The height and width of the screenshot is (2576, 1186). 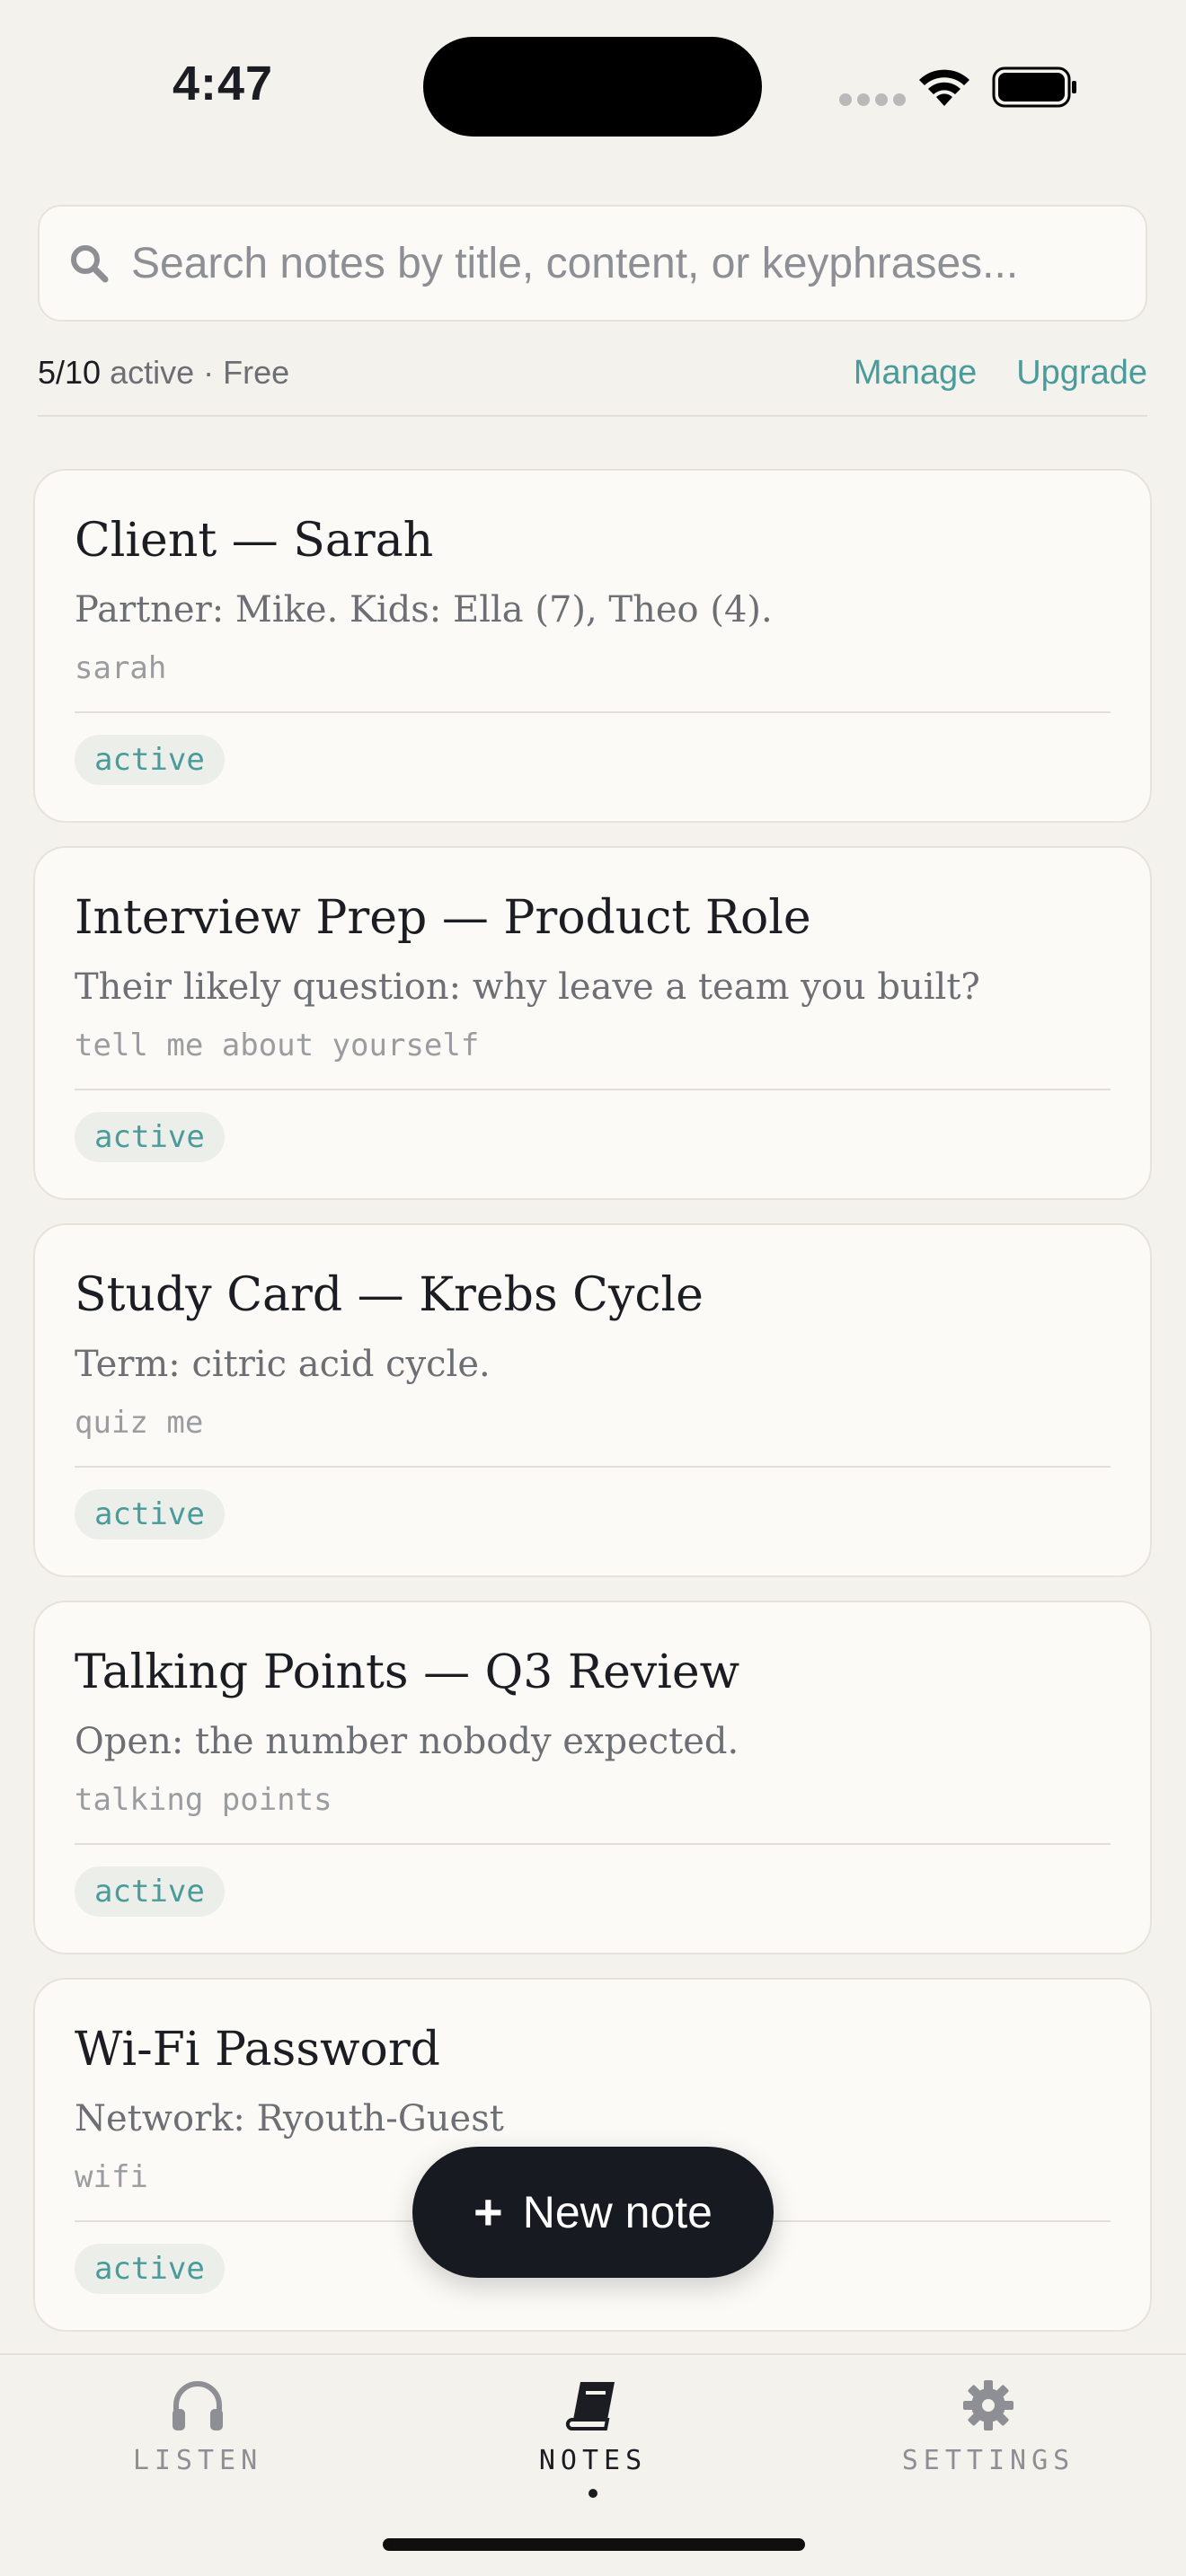 What do you see at coordinates (629, 263) in the screenshot?
I see `search-input` at bounding box center [629, 263].